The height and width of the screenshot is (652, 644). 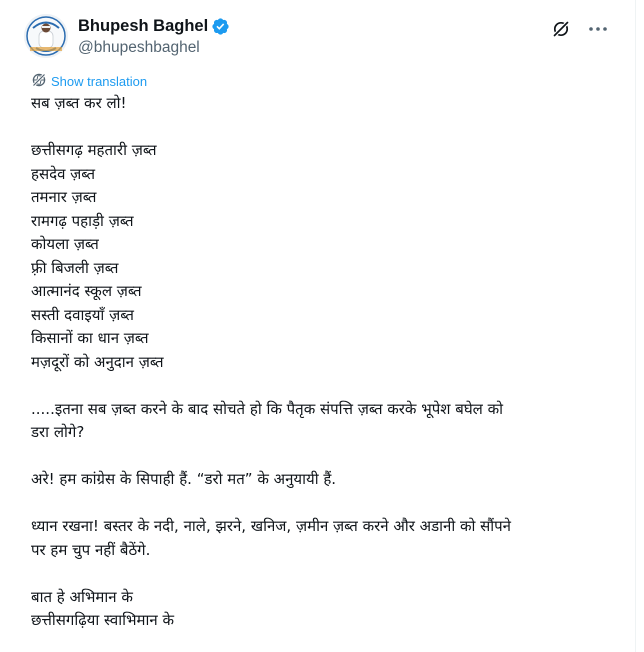 I want to click on avatar-image, so click(x=46, y=36).